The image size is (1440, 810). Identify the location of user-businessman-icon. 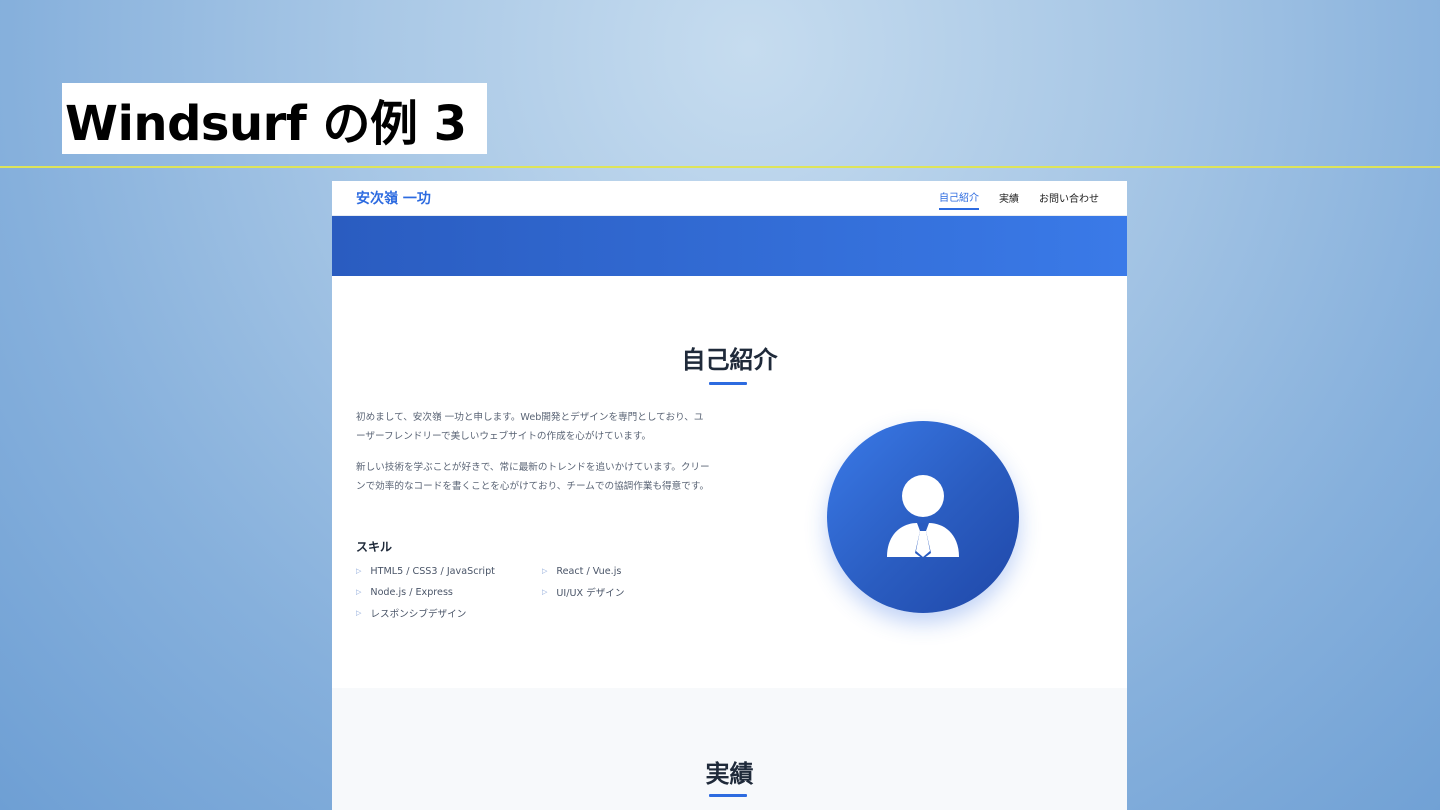
(923, 517).